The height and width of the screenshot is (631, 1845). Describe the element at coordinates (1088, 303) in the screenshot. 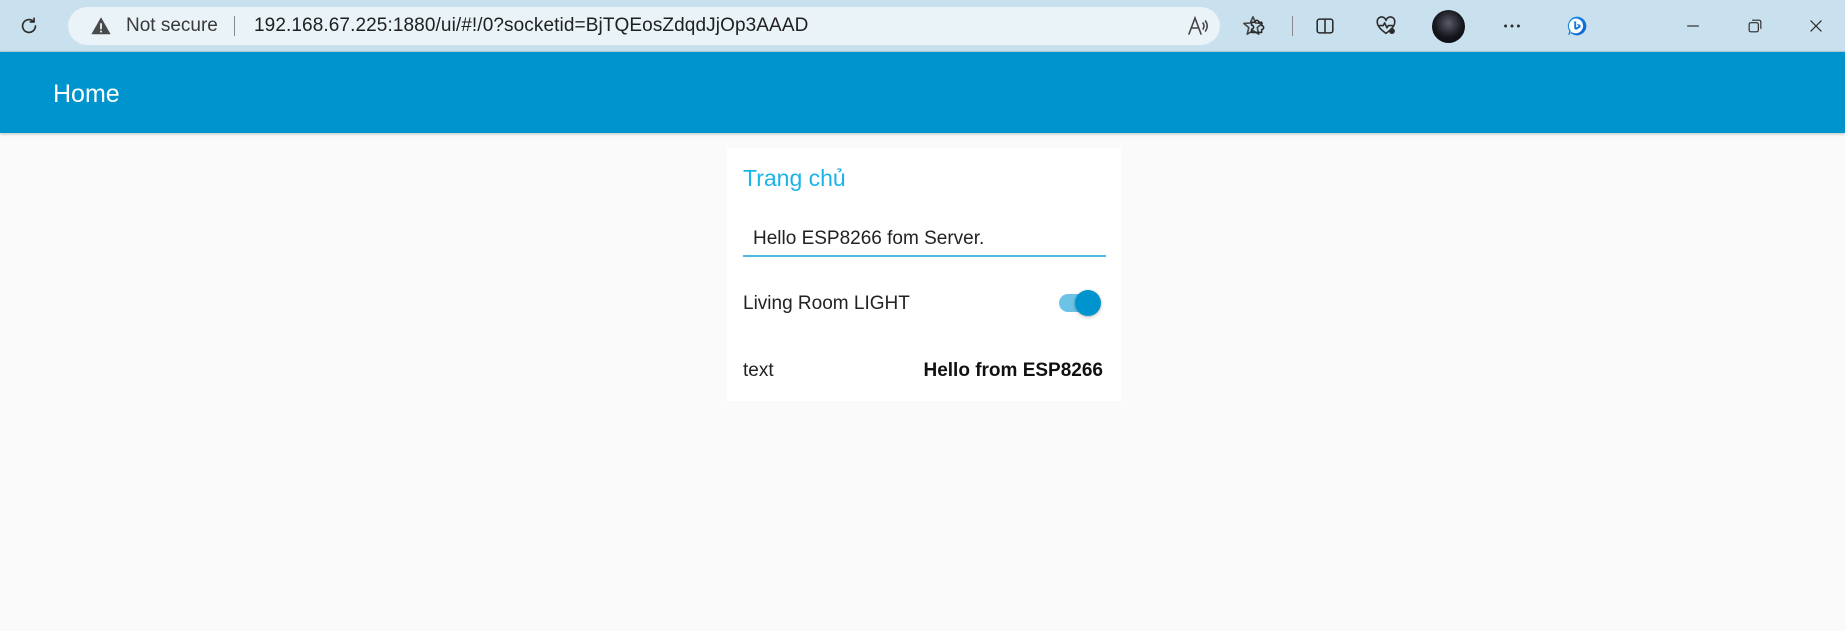

I see `switch-thumb` at that location.